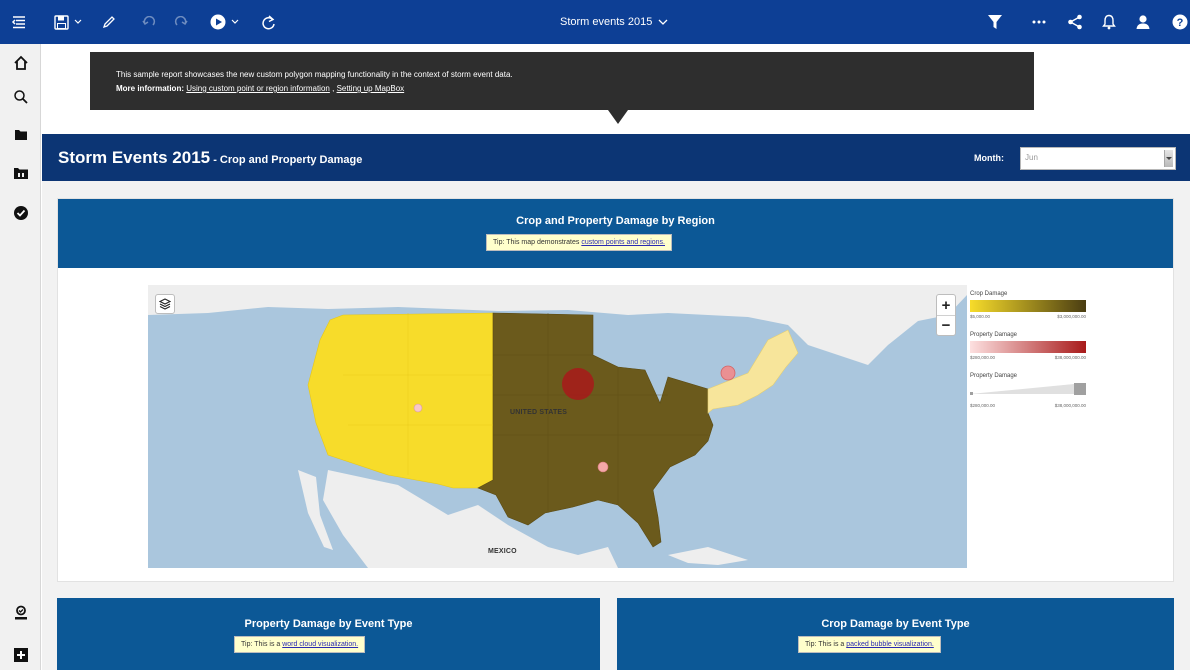 The height and width of the screenshot is (670, 1190). I want to click on region-central-south, so click(598, 430).